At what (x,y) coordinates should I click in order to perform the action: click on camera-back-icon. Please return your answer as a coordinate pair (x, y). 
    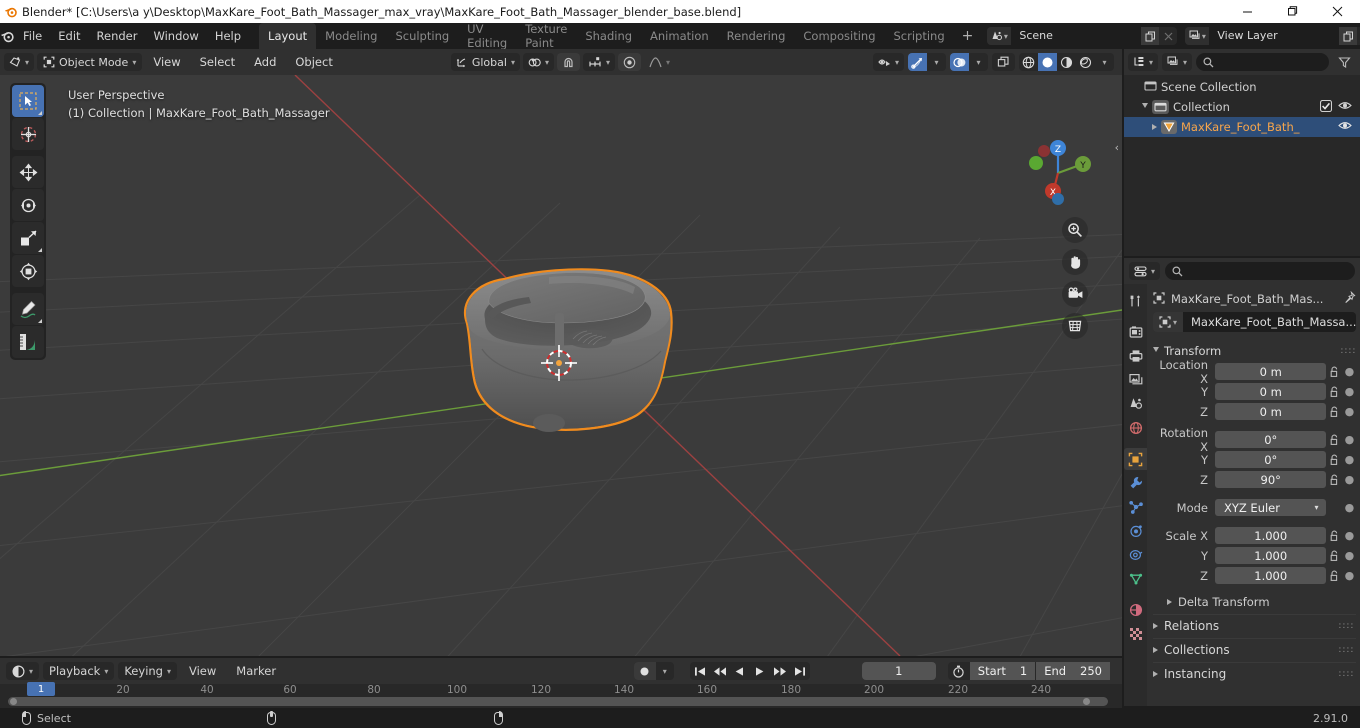
    Looking at the image, I should click on (1135, 332).